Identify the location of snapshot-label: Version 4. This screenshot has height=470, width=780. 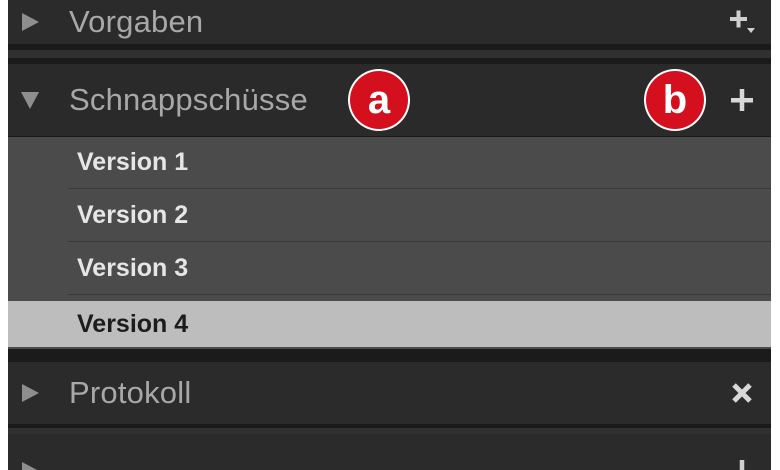
(133, 323).